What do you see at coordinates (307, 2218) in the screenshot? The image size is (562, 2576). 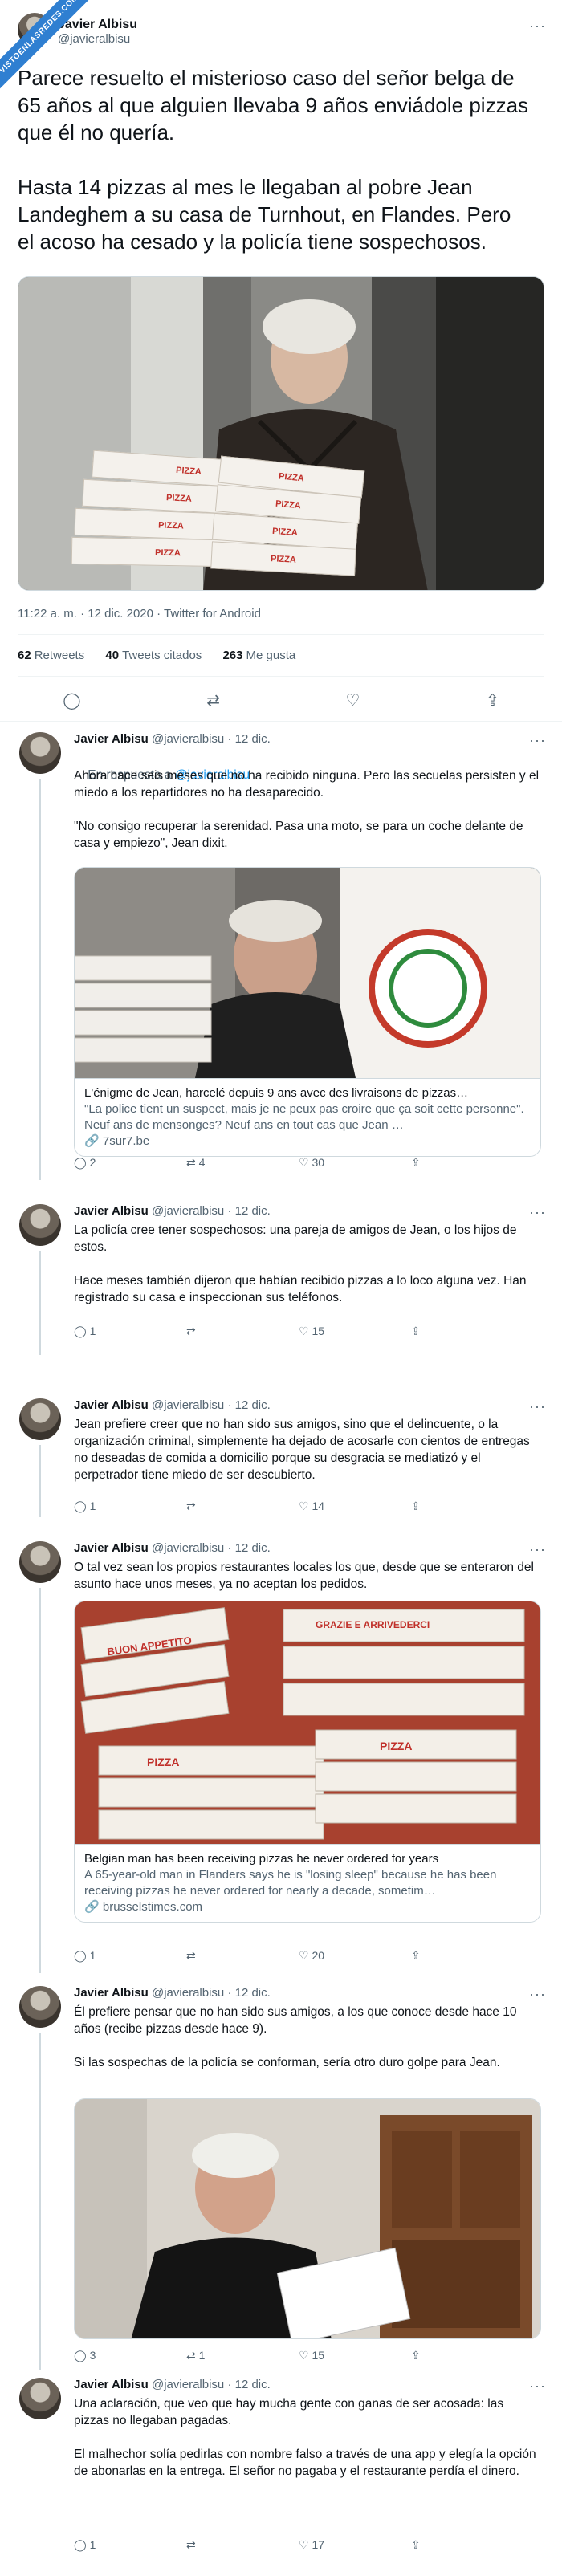 I see `reply-photo` at bounding box center [307, 2218].